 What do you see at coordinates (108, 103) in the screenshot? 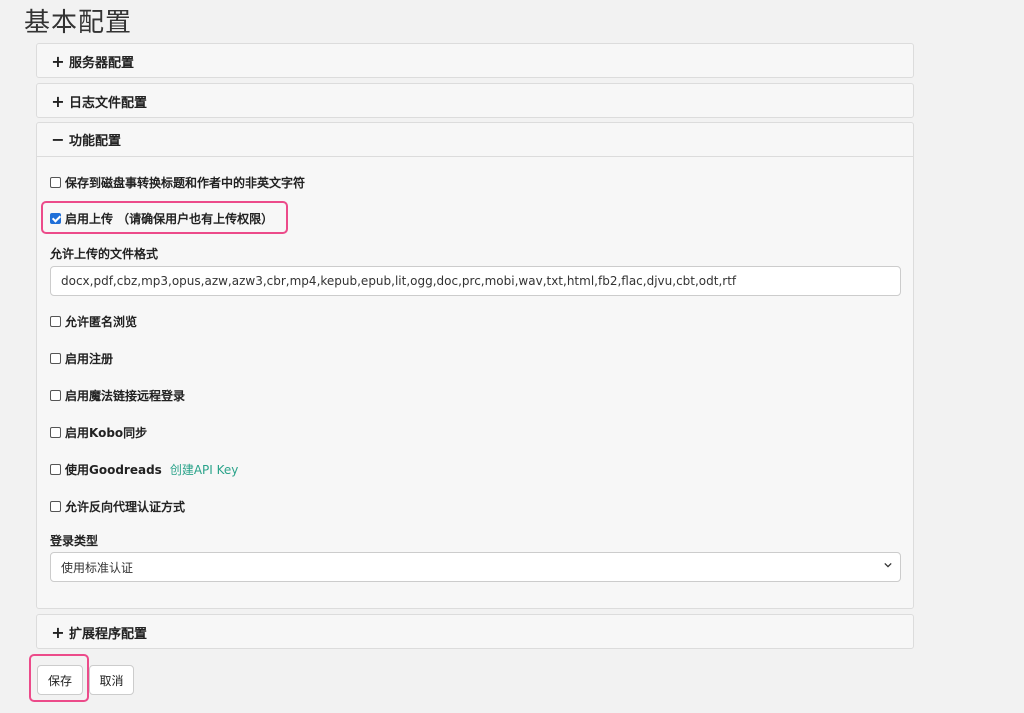
I see `panel-title-log-config: 日志文件配置` at bounding box center [108, 103].